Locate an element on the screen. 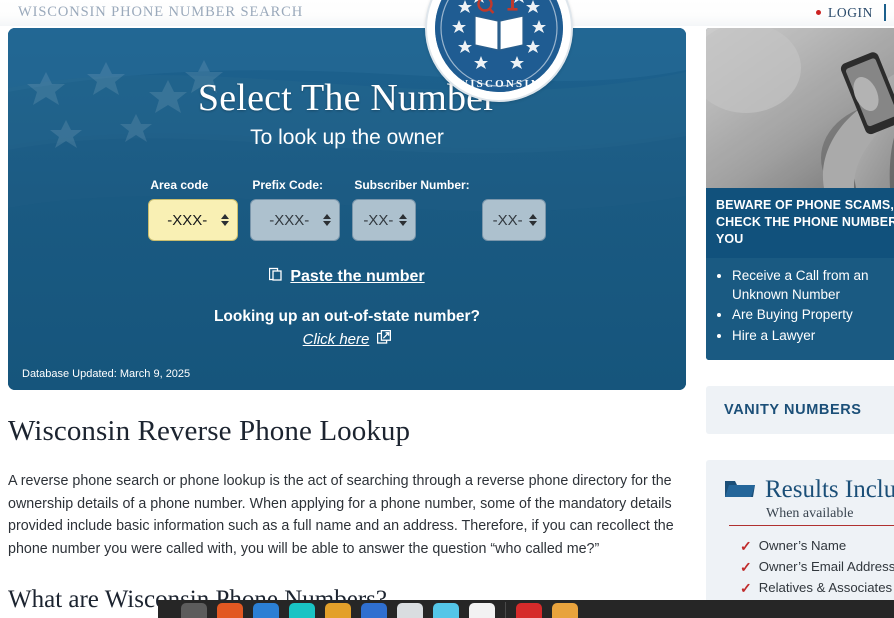 Image resolution: width=894 pixels, height=618 pixels. dock-icon-files is located at coordinates (193, 610).